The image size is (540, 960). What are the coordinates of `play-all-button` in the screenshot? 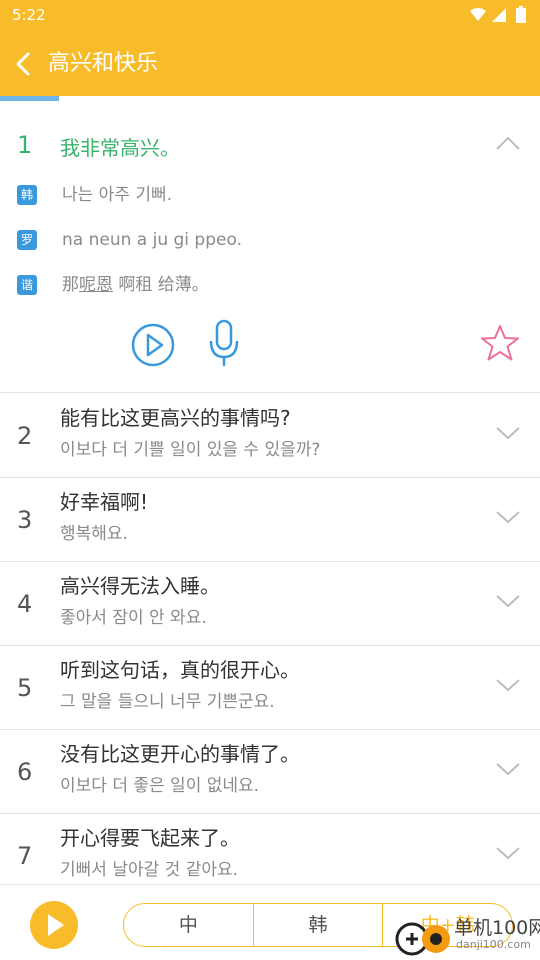 It's located at (54, 925).